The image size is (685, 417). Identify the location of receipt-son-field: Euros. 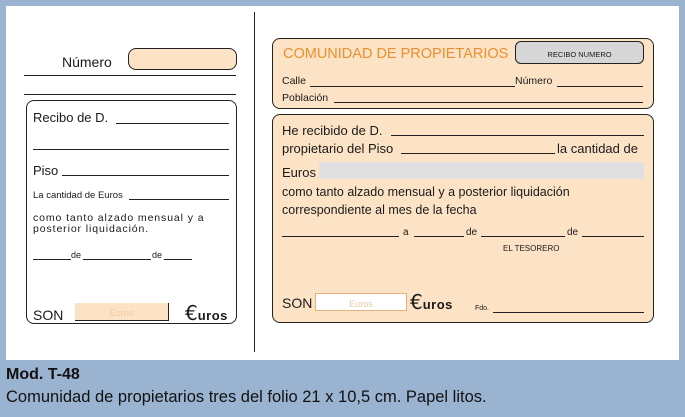
(361, 302).